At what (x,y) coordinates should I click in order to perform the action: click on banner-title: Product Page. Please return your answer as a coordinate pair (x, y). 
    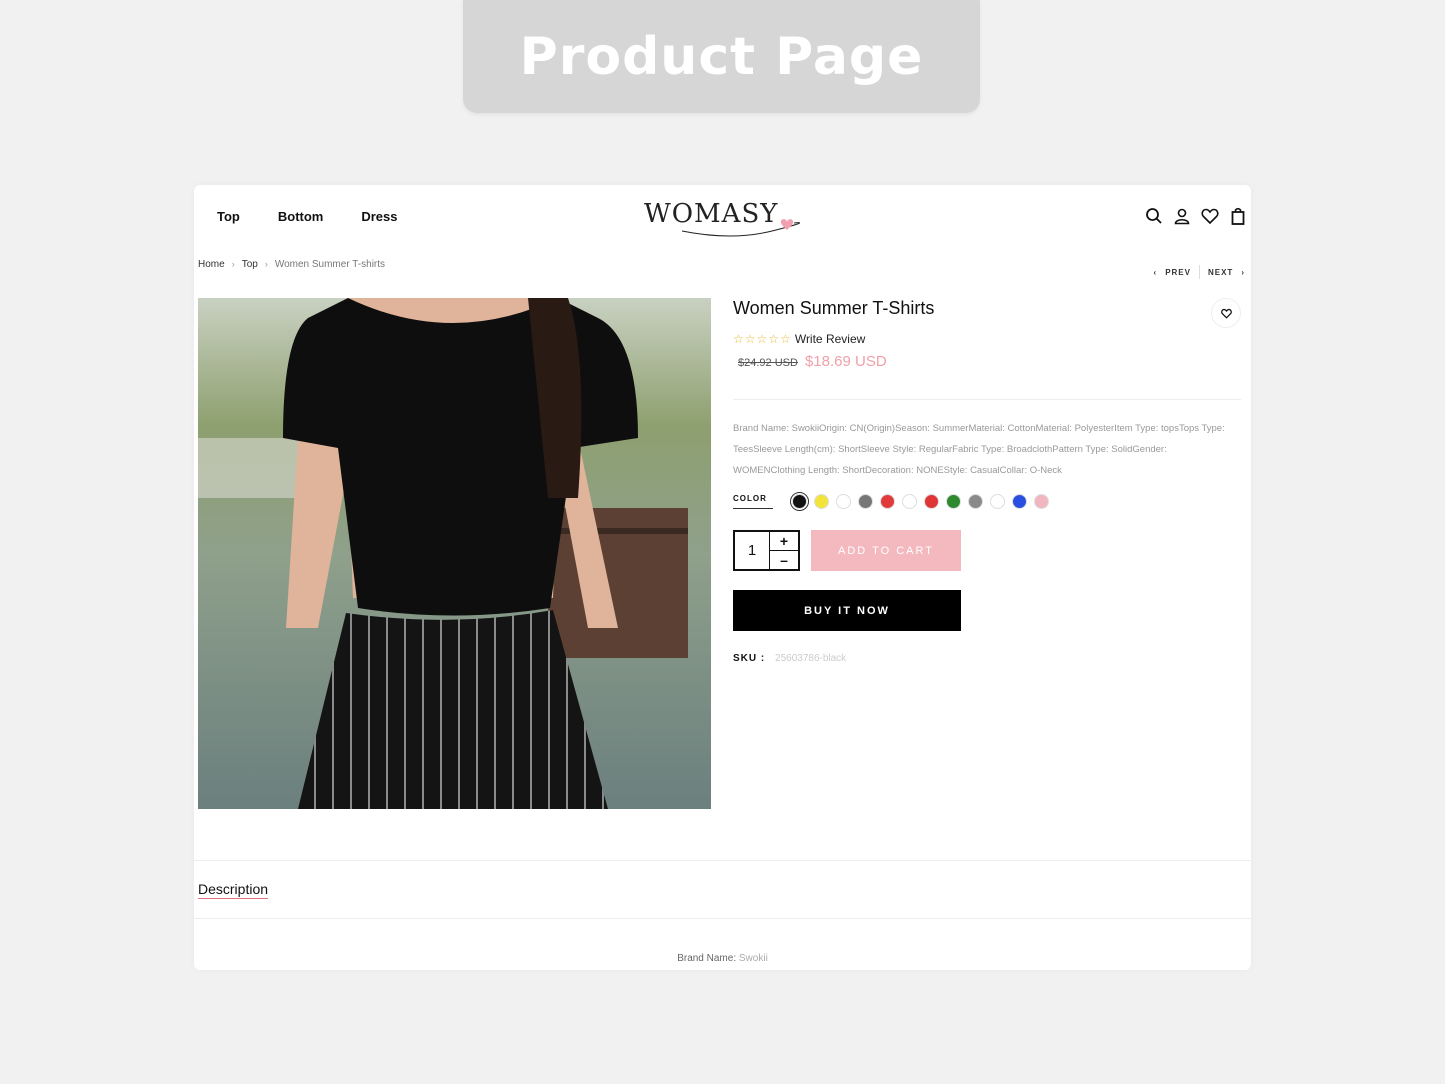
    Looking at the image, I should click on (721, 56).